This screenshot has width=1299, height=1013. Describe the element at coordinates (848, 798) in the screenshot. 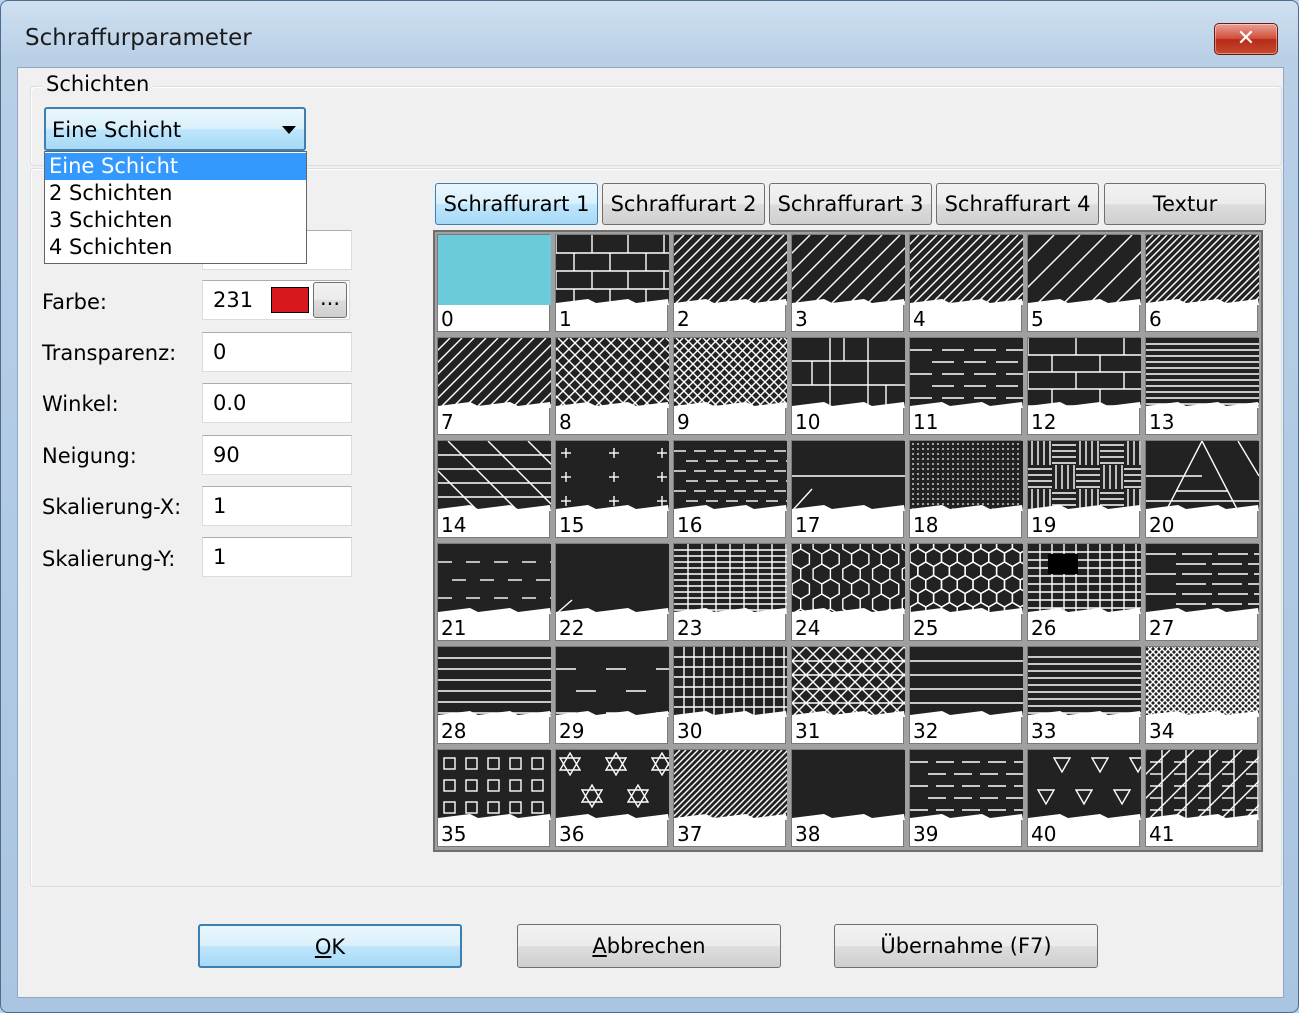

I see `pattern-cell-38: 38` at that location.